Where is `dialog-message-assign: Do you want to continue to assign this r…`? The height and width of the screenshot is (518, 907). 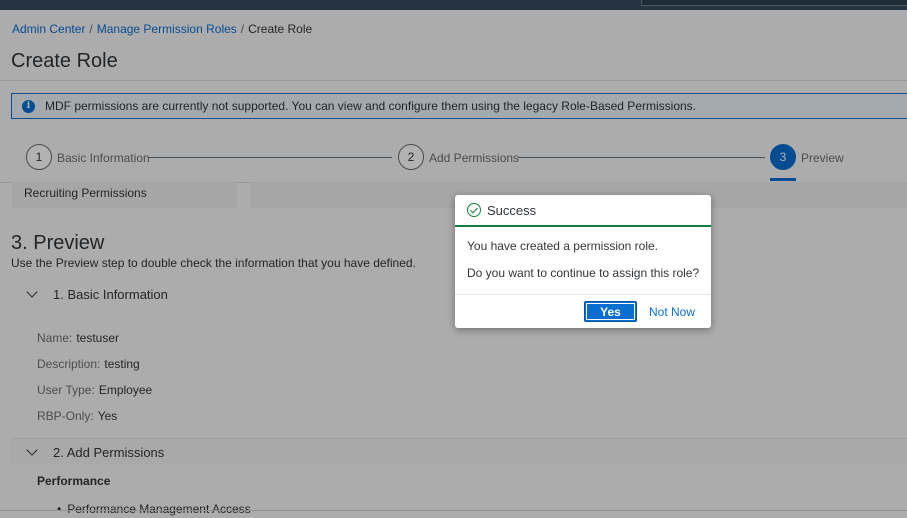
dialog-message-assign: Do you want to continue to assign this r… is located at coordinates (583, 273).